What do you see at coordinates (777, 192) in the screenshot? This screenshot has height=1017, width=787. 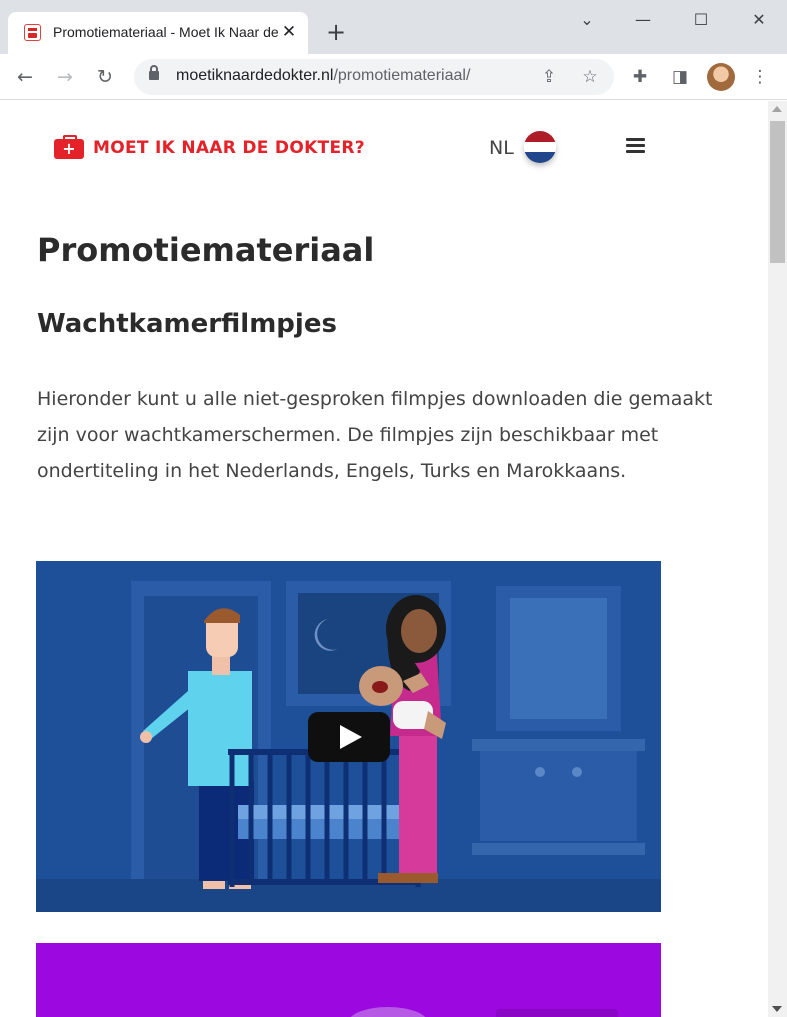 I see `scrollbar-thumb` at bounding box center [777, 192].